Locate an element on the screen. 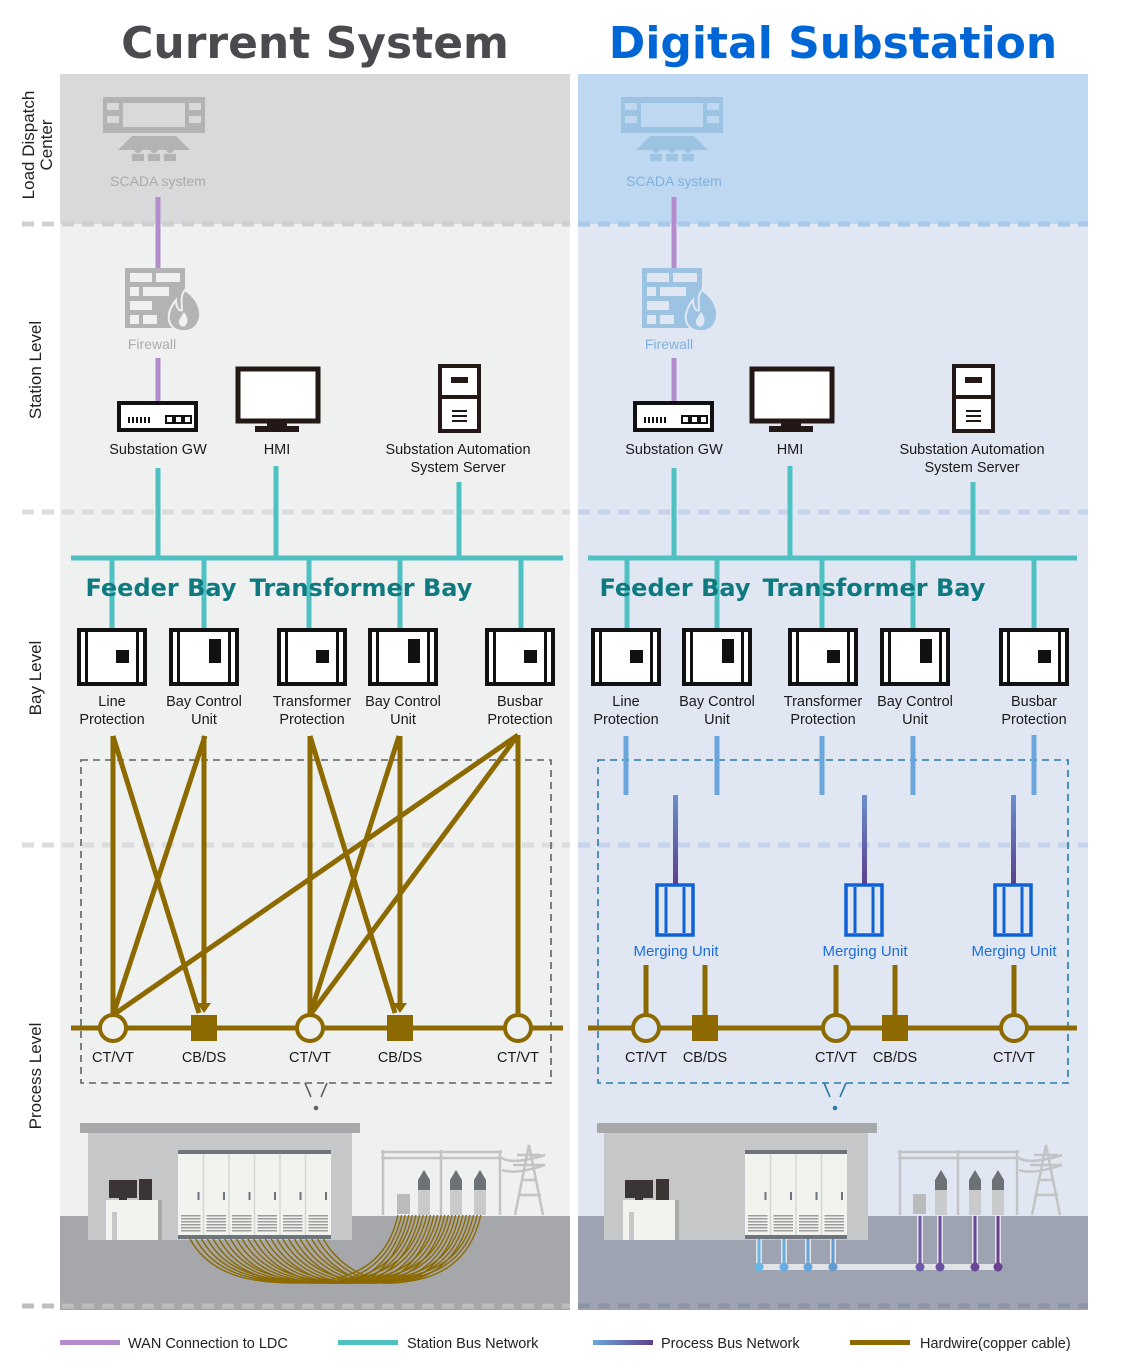 This screenshot has width=1148, height=1370. level-label-bay: Bay Level is located at coordinates (35, 678).